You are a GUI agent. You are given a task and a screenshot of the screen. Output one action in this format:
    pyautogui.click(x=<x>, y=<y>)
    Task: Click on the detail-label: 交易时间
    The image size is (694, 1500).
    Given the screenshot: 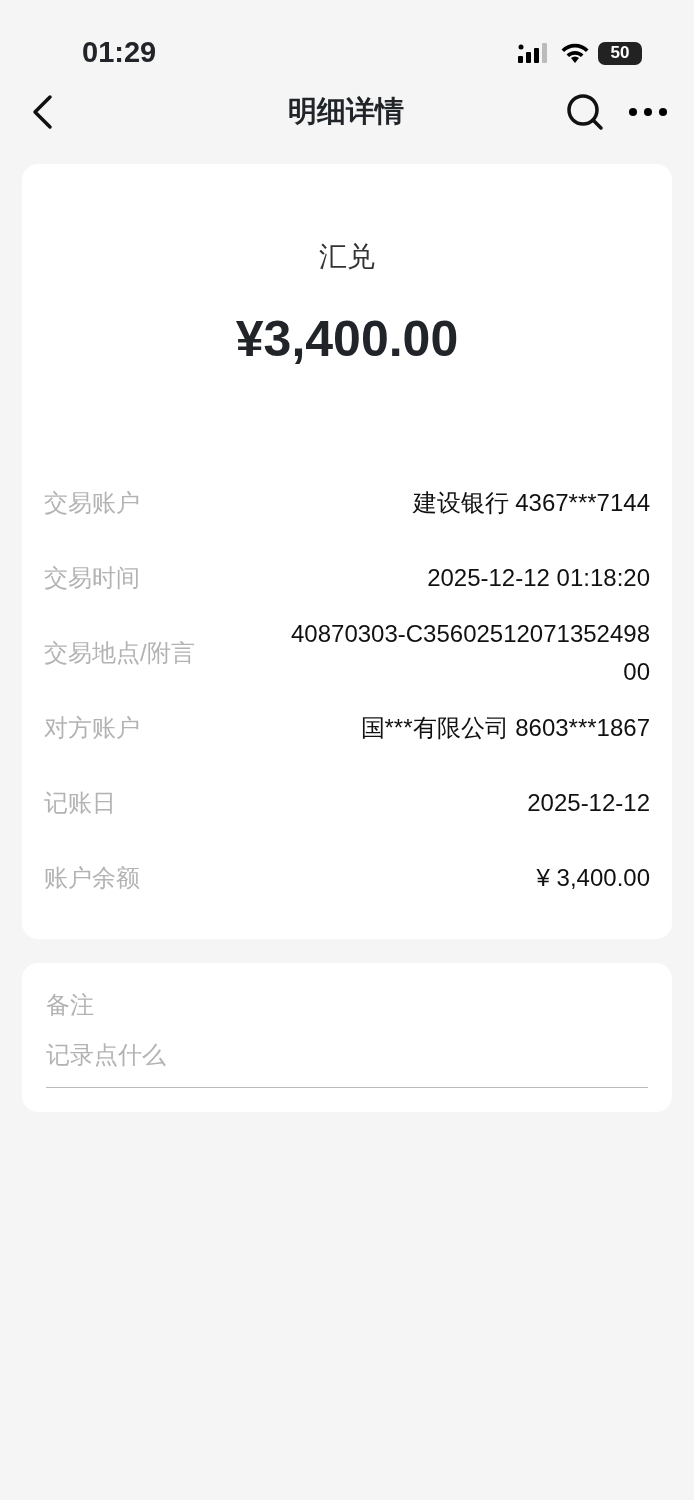 What is the action you would take?
    pyautogui.click(x=92, y=577)
    